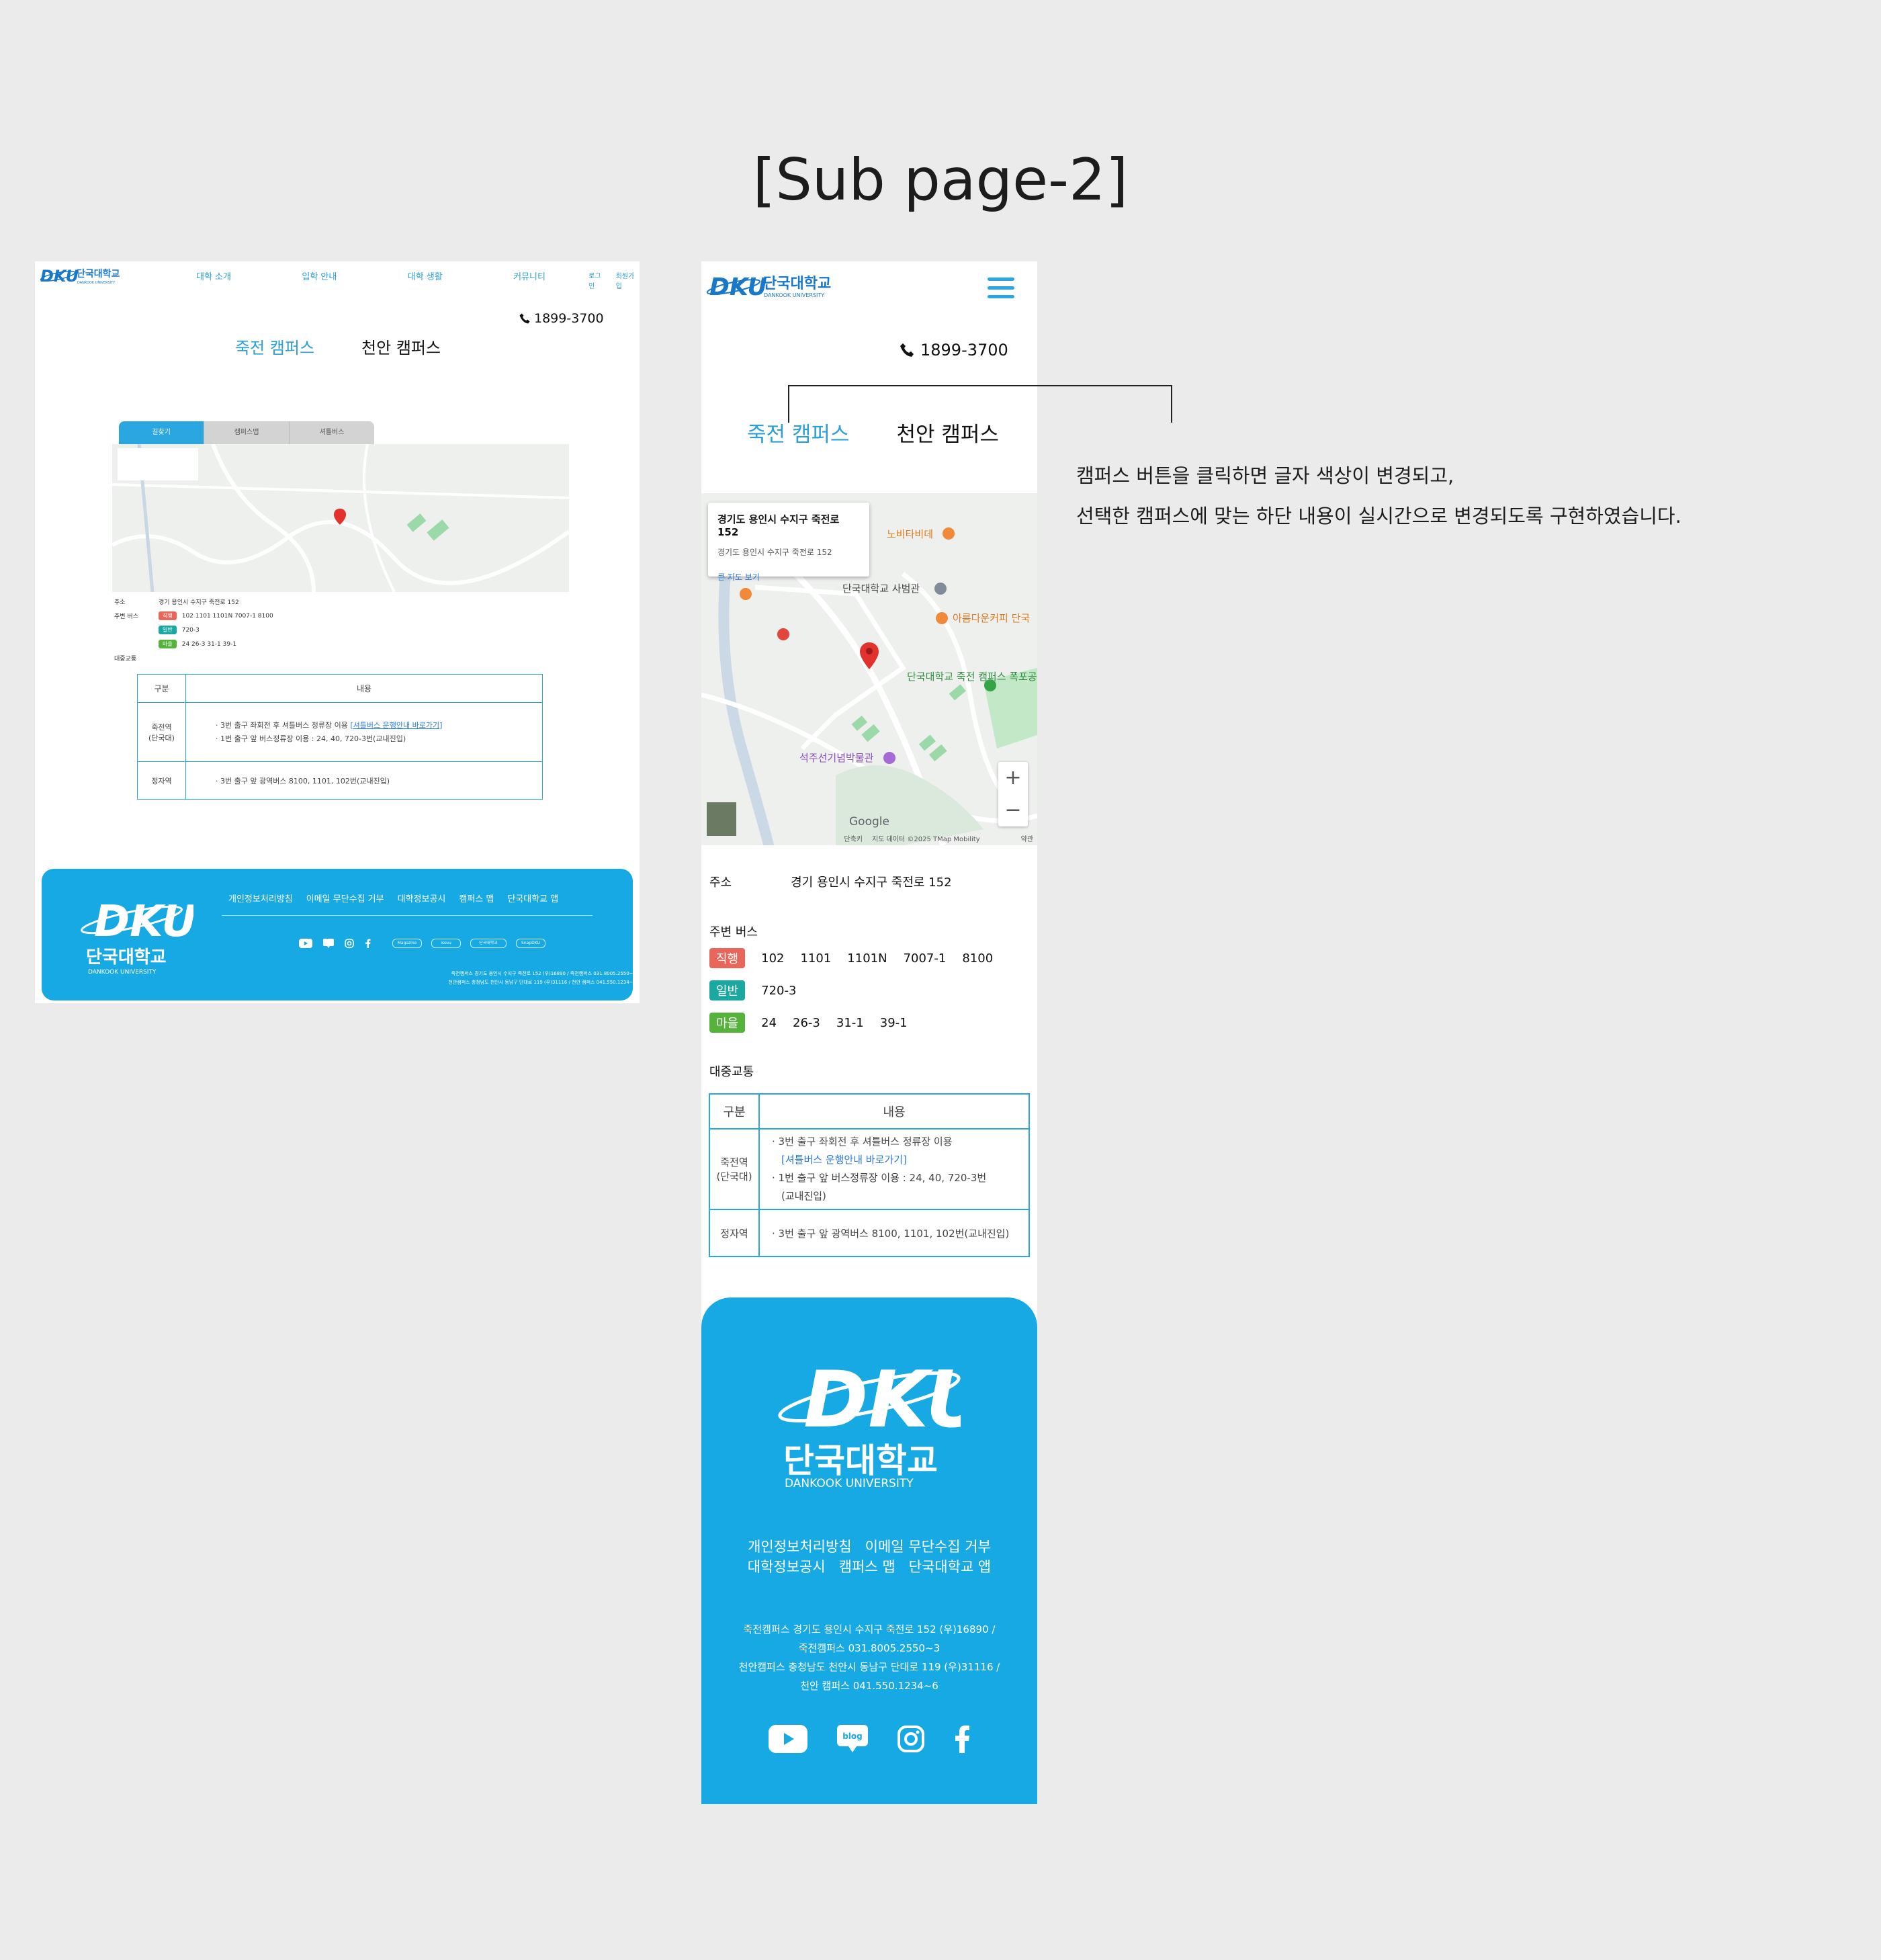 Image resolution: width=1881 pixels, height=1960 pixels. What do you see at coordinates (319, 275) in the screenshot?
I see `nav-admission: 입학 안내` at bounding box center [319, 275].